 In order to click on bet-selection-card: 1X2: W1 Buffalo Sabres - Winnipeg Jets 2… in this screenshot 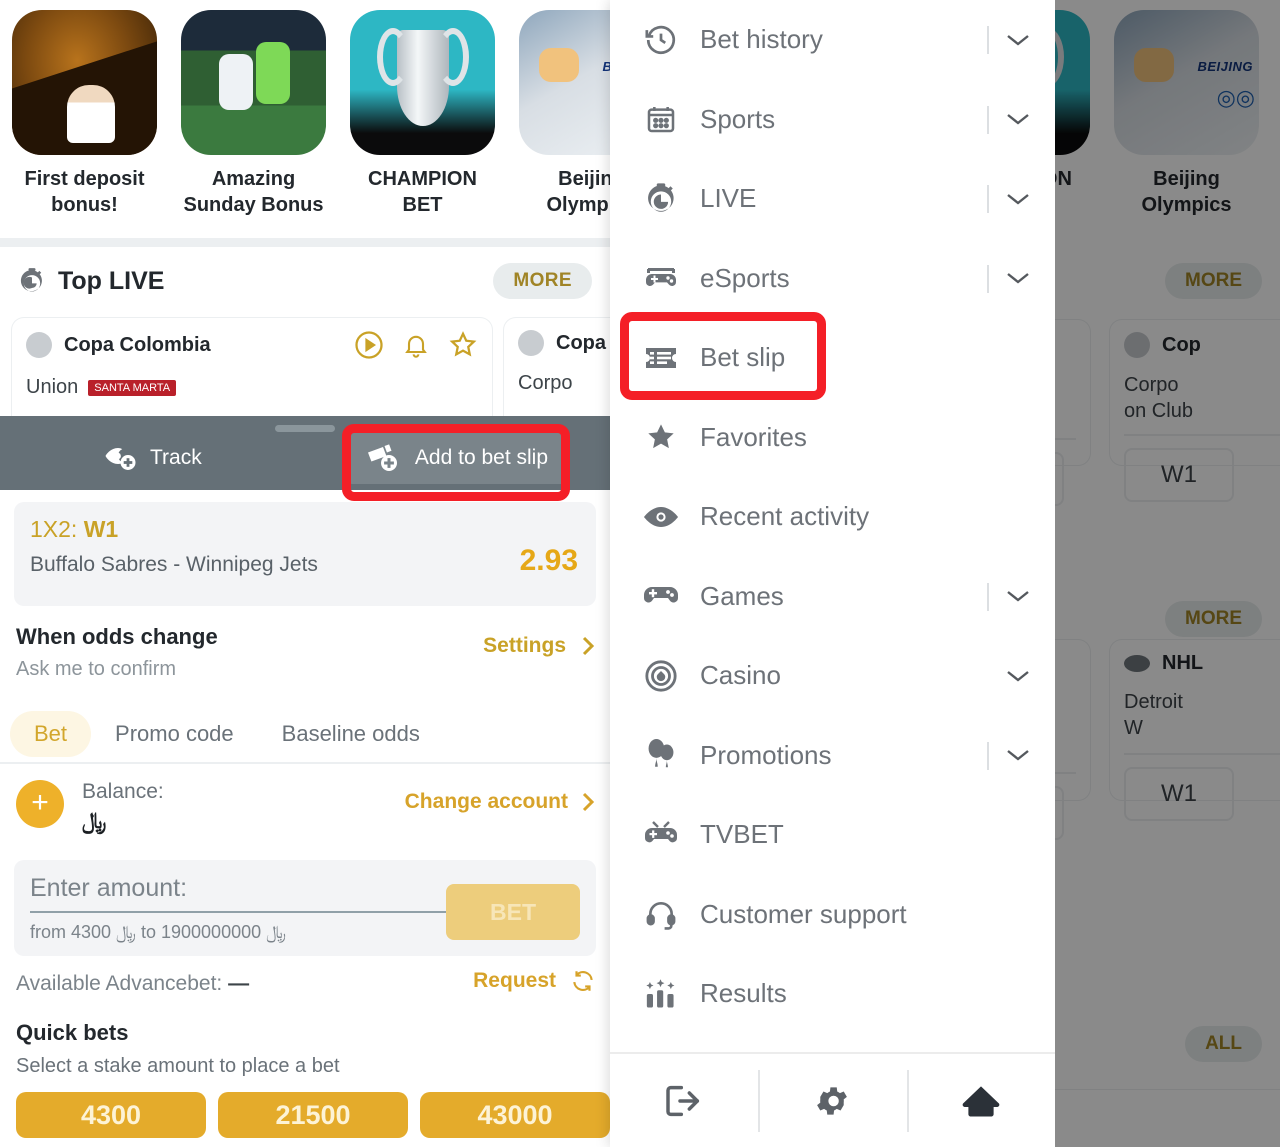, I will do `click(305, 554)`.